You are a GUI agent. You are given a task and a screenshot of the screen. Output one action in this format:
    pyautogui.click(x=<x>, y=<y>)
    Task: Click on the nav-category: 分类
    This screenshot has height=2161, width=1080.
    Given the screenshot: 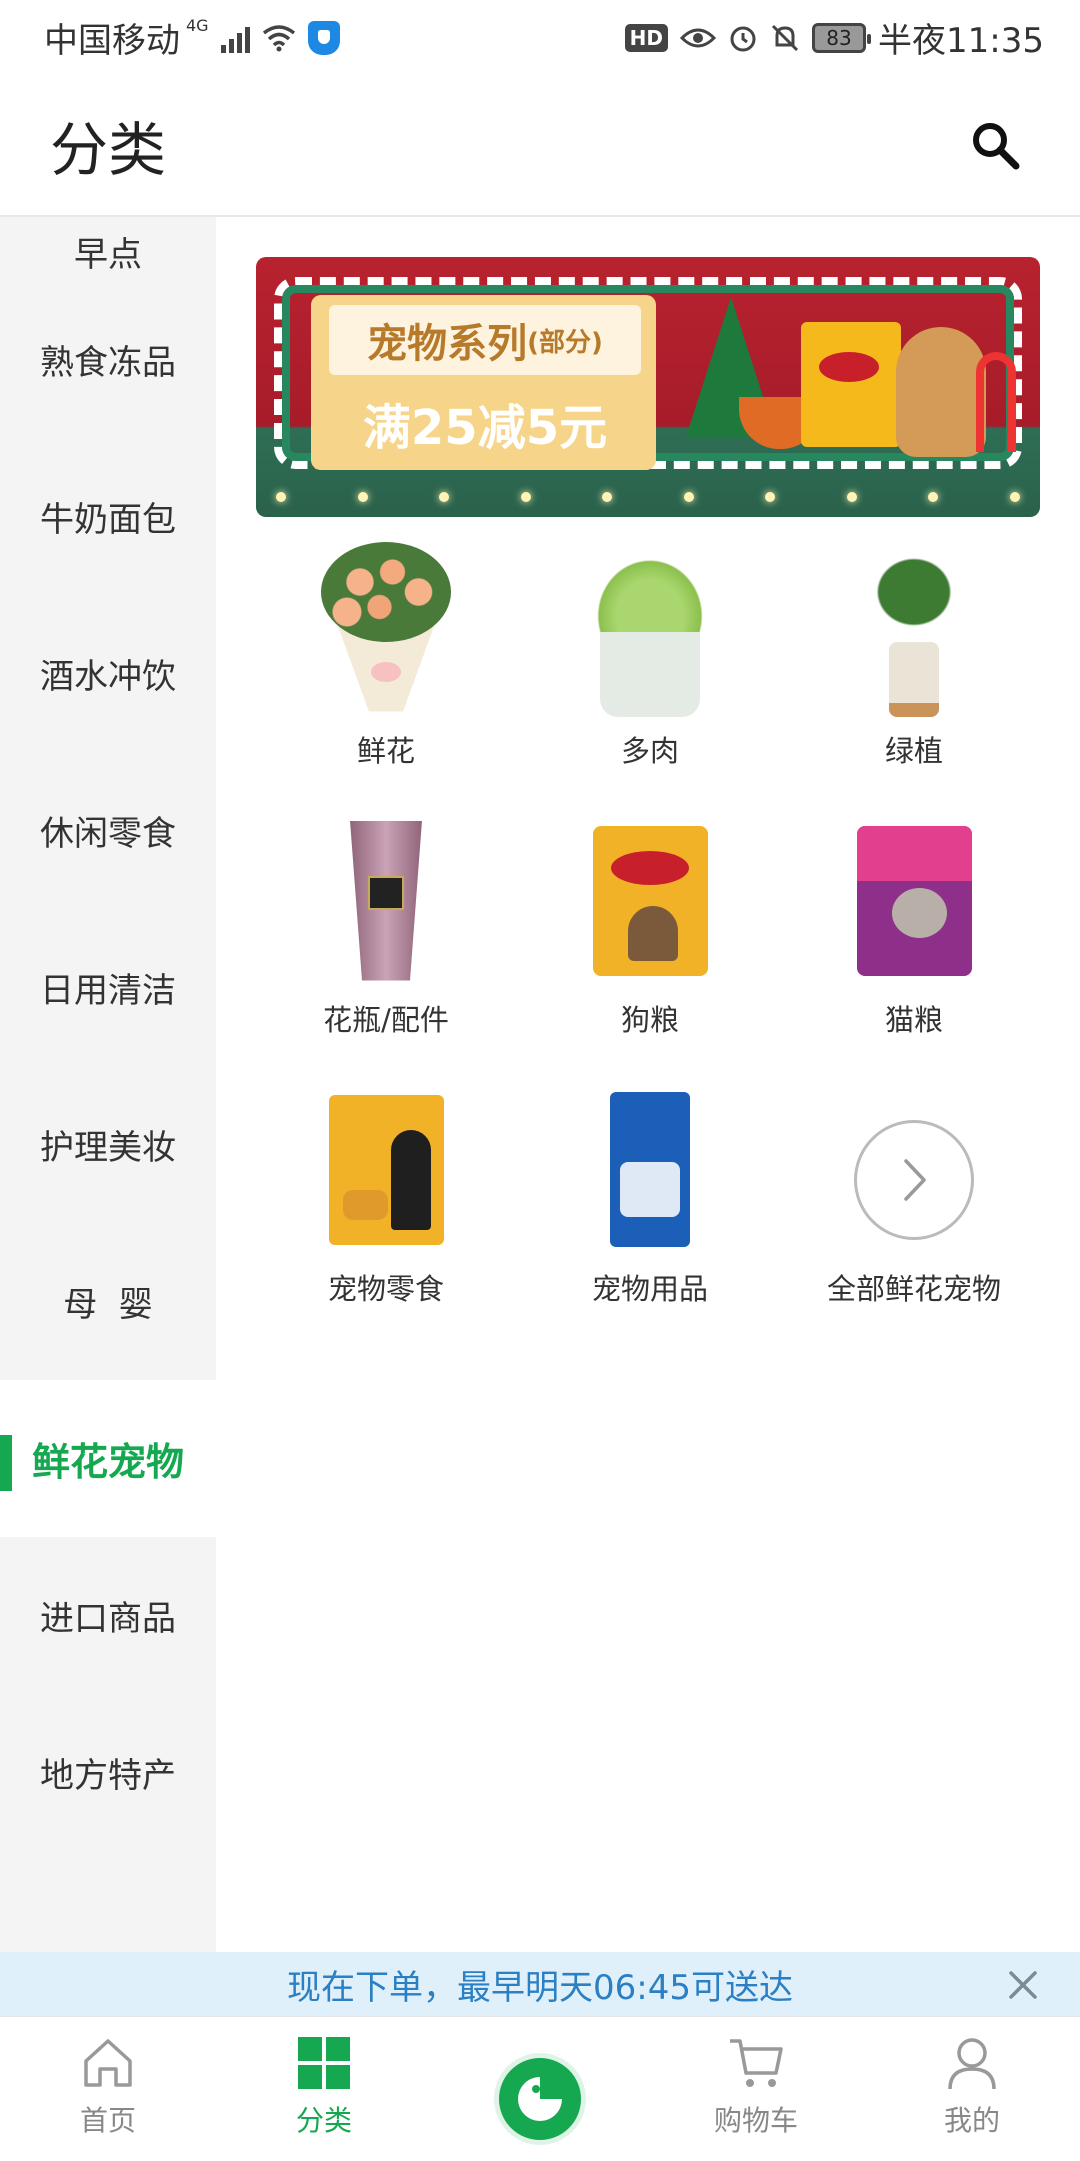 What is the action you would take?
    pyautogui.click(x=324, y=2089)
    